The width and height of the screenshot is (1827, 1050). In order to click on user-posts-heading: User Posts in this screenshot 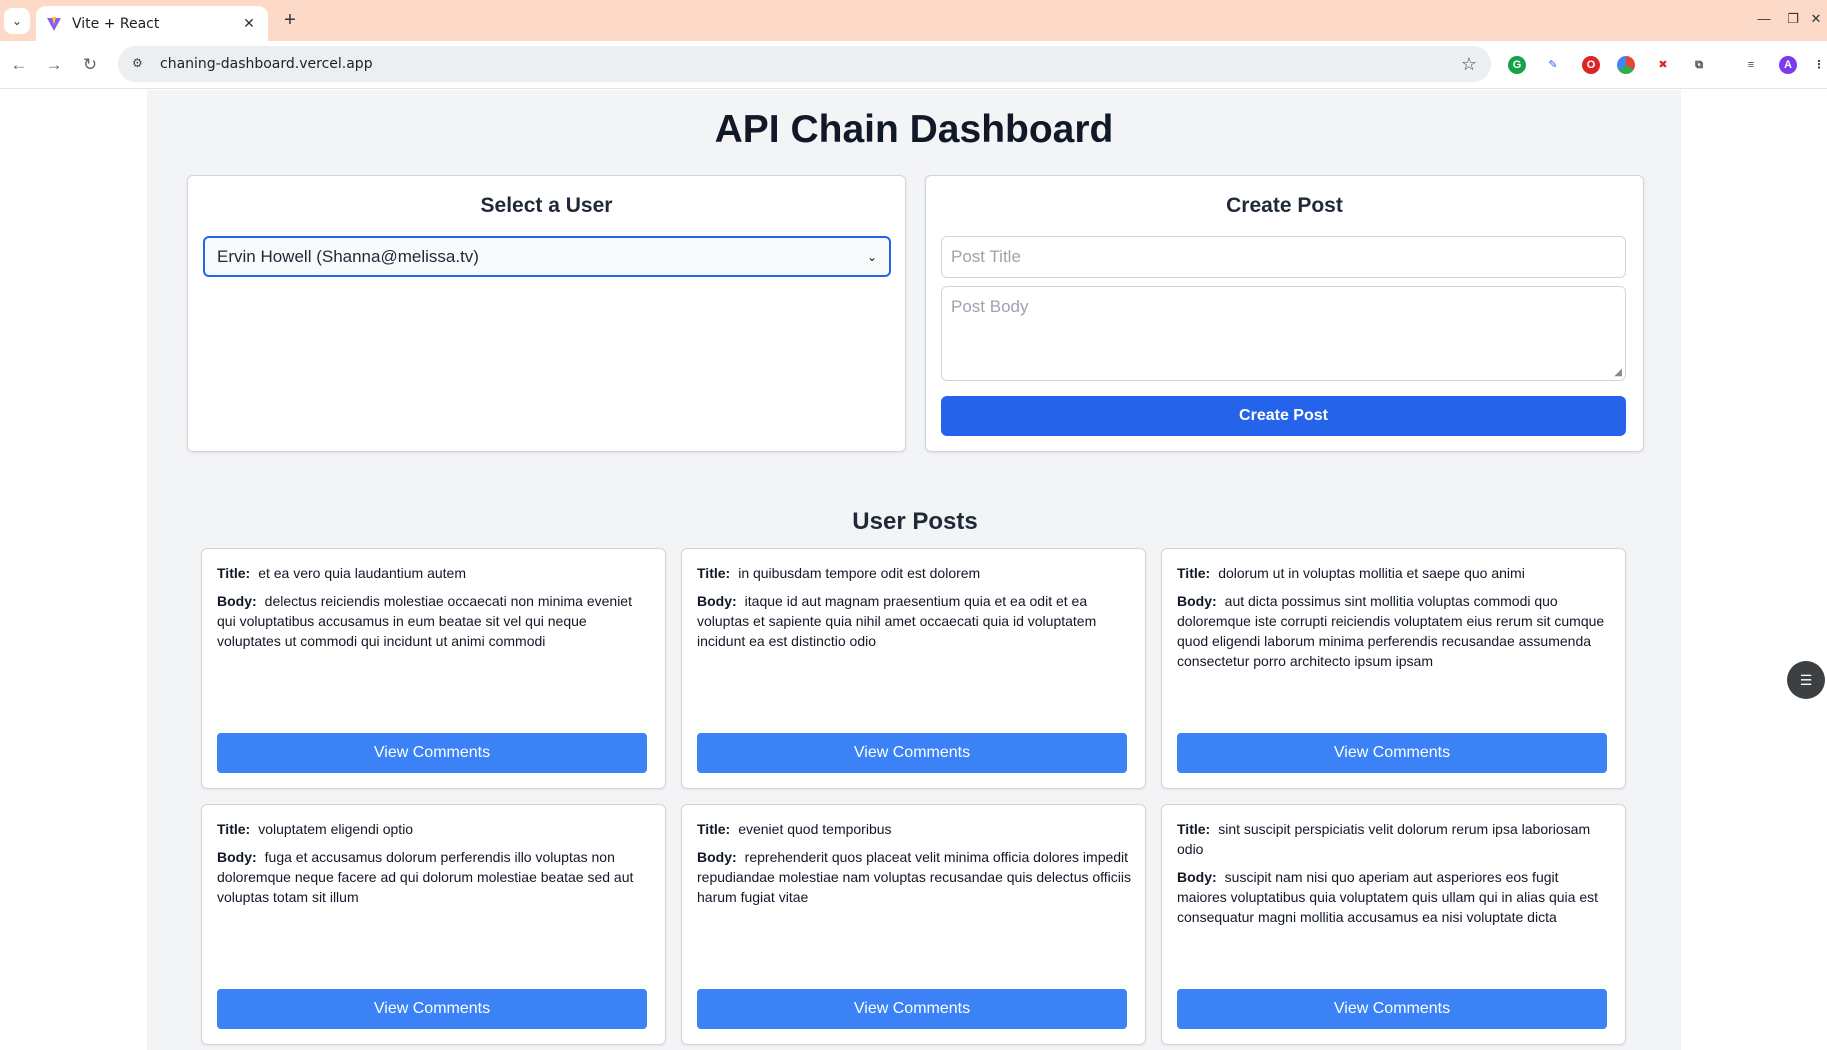, I will do `click(915, 521)`.